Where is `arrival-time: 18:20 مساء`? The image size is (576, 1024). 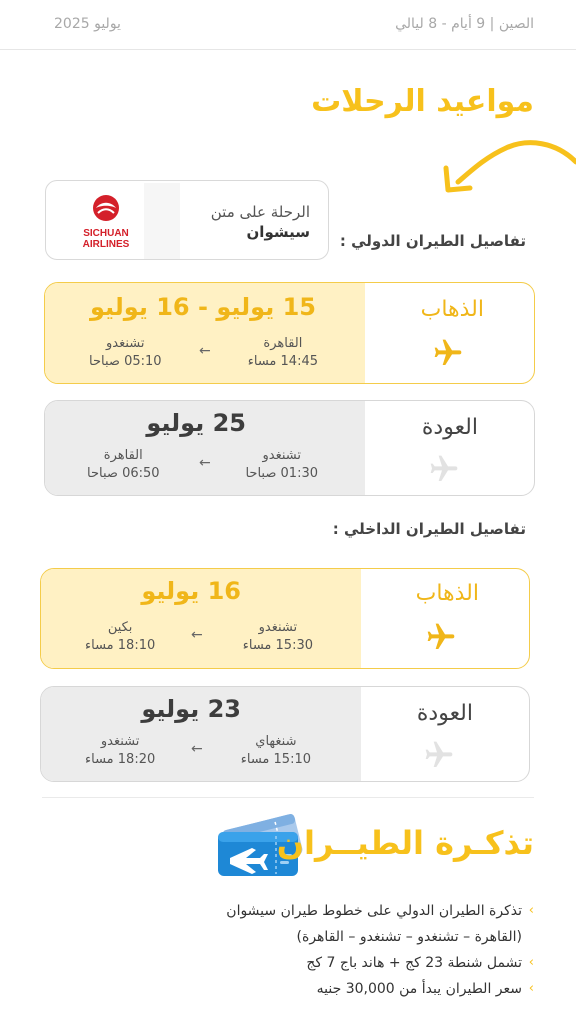 arrival-time: 18:20 مساء is located at coordinates (120, 759).